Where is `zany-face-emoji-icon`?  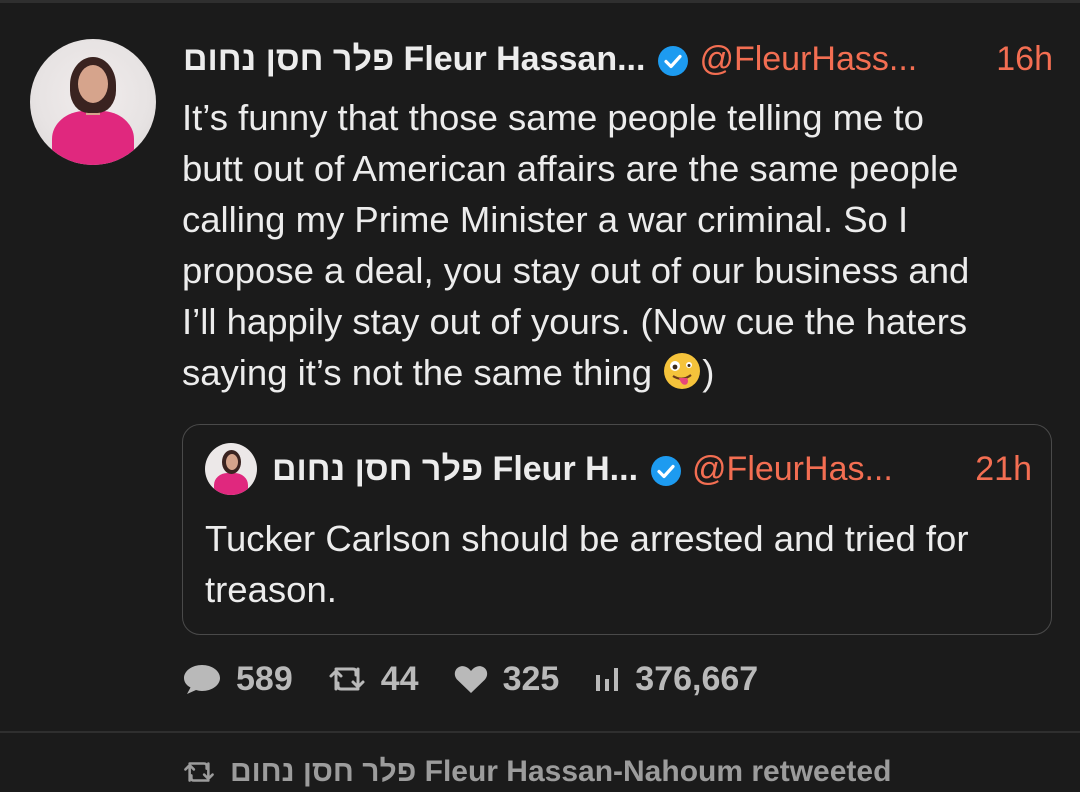 zany-face-emoji-icon is located at coordinates (682, 371).